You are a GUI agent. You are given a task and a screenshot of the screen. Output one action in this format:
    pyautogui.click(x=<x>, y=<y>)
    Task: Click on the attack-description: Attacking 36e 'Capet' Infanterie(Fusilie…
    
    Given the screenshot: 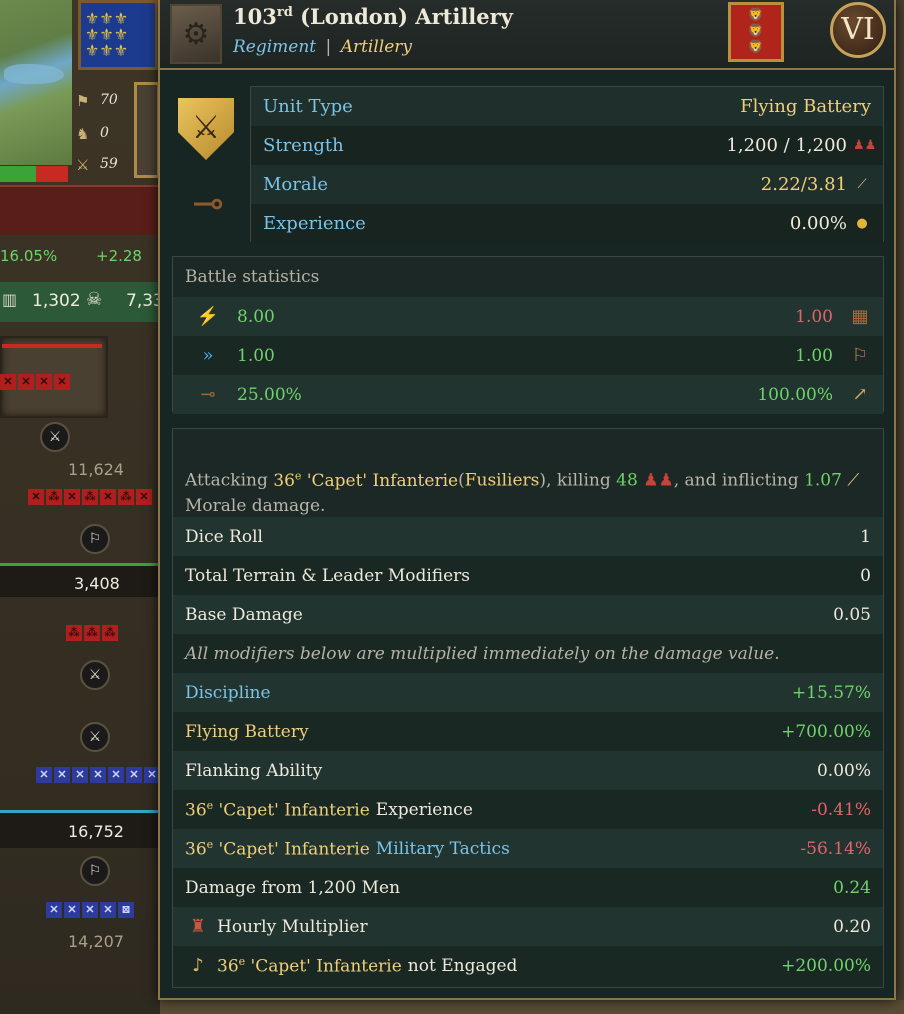 What is the action you would take?
    pyautogui.click(x=522, y=492)
    